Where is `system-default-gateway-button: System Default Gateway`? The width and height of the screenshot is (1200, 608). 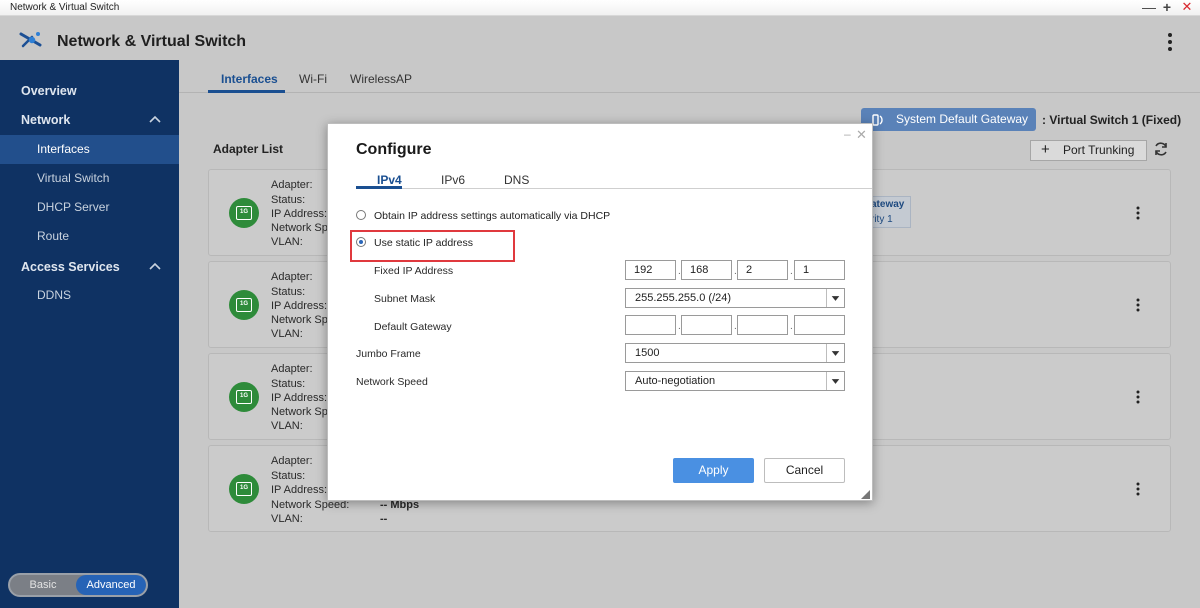 system-default-gateway-button: System Default Gateway is located at coordinates (948, 119).